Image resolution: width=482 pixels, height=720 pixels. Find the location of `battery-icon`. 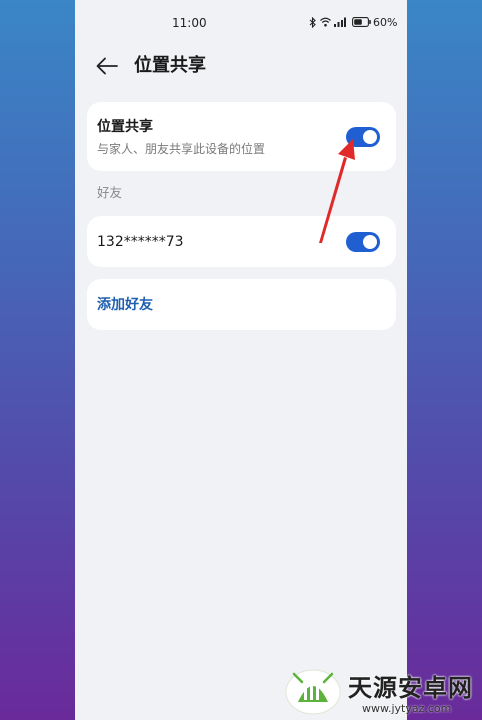

battery-icon is located at coordinates (361, 22).